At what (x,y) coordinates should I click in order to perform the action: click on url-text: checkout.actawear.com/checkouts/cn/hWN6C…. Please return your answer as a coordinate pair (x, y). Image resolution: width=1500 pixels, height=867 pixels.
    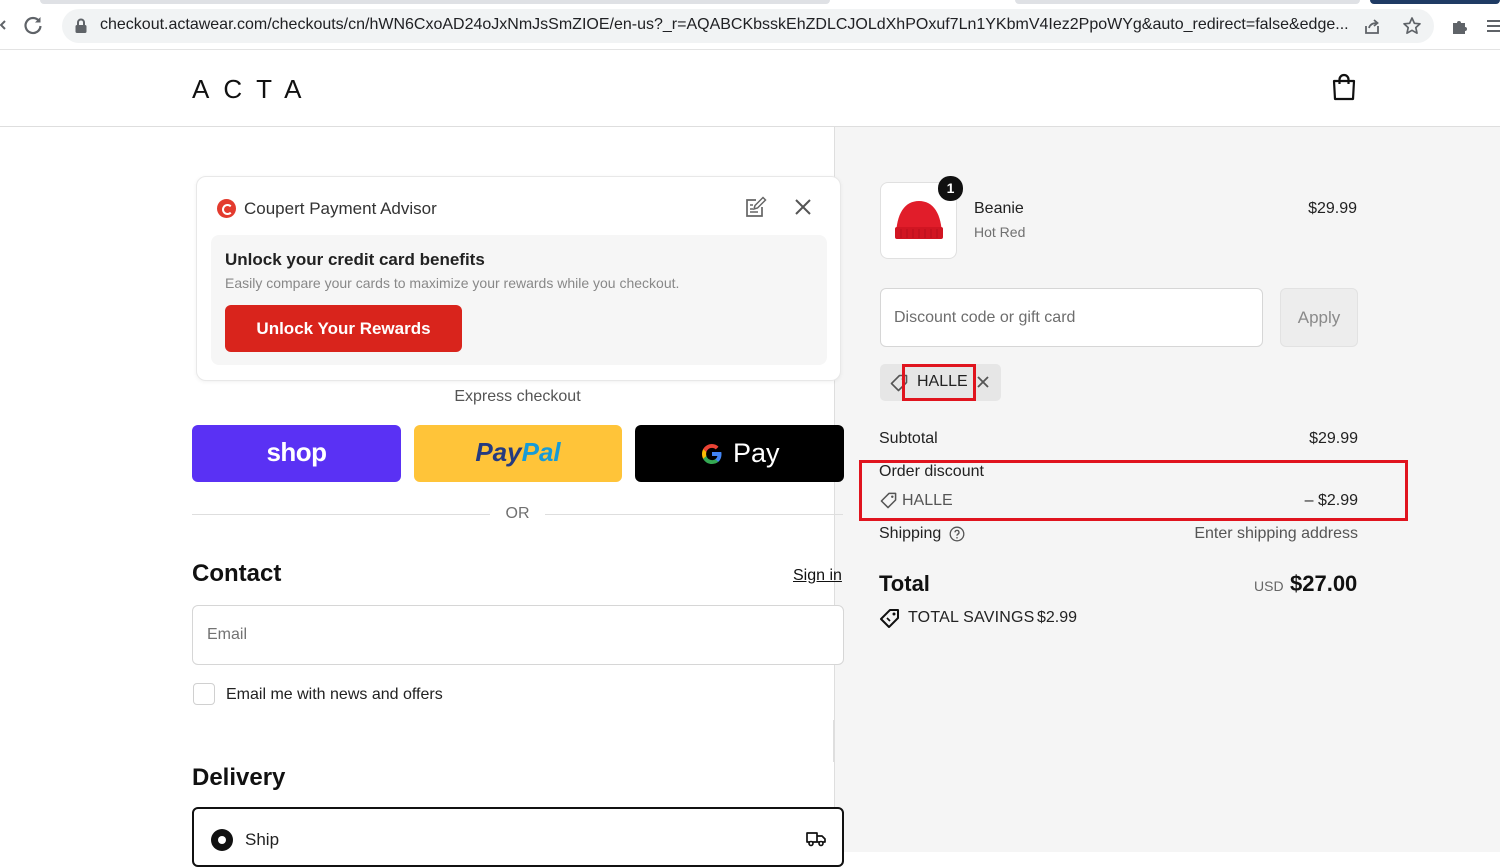
    Looking at the image, I should click on (725, 25).